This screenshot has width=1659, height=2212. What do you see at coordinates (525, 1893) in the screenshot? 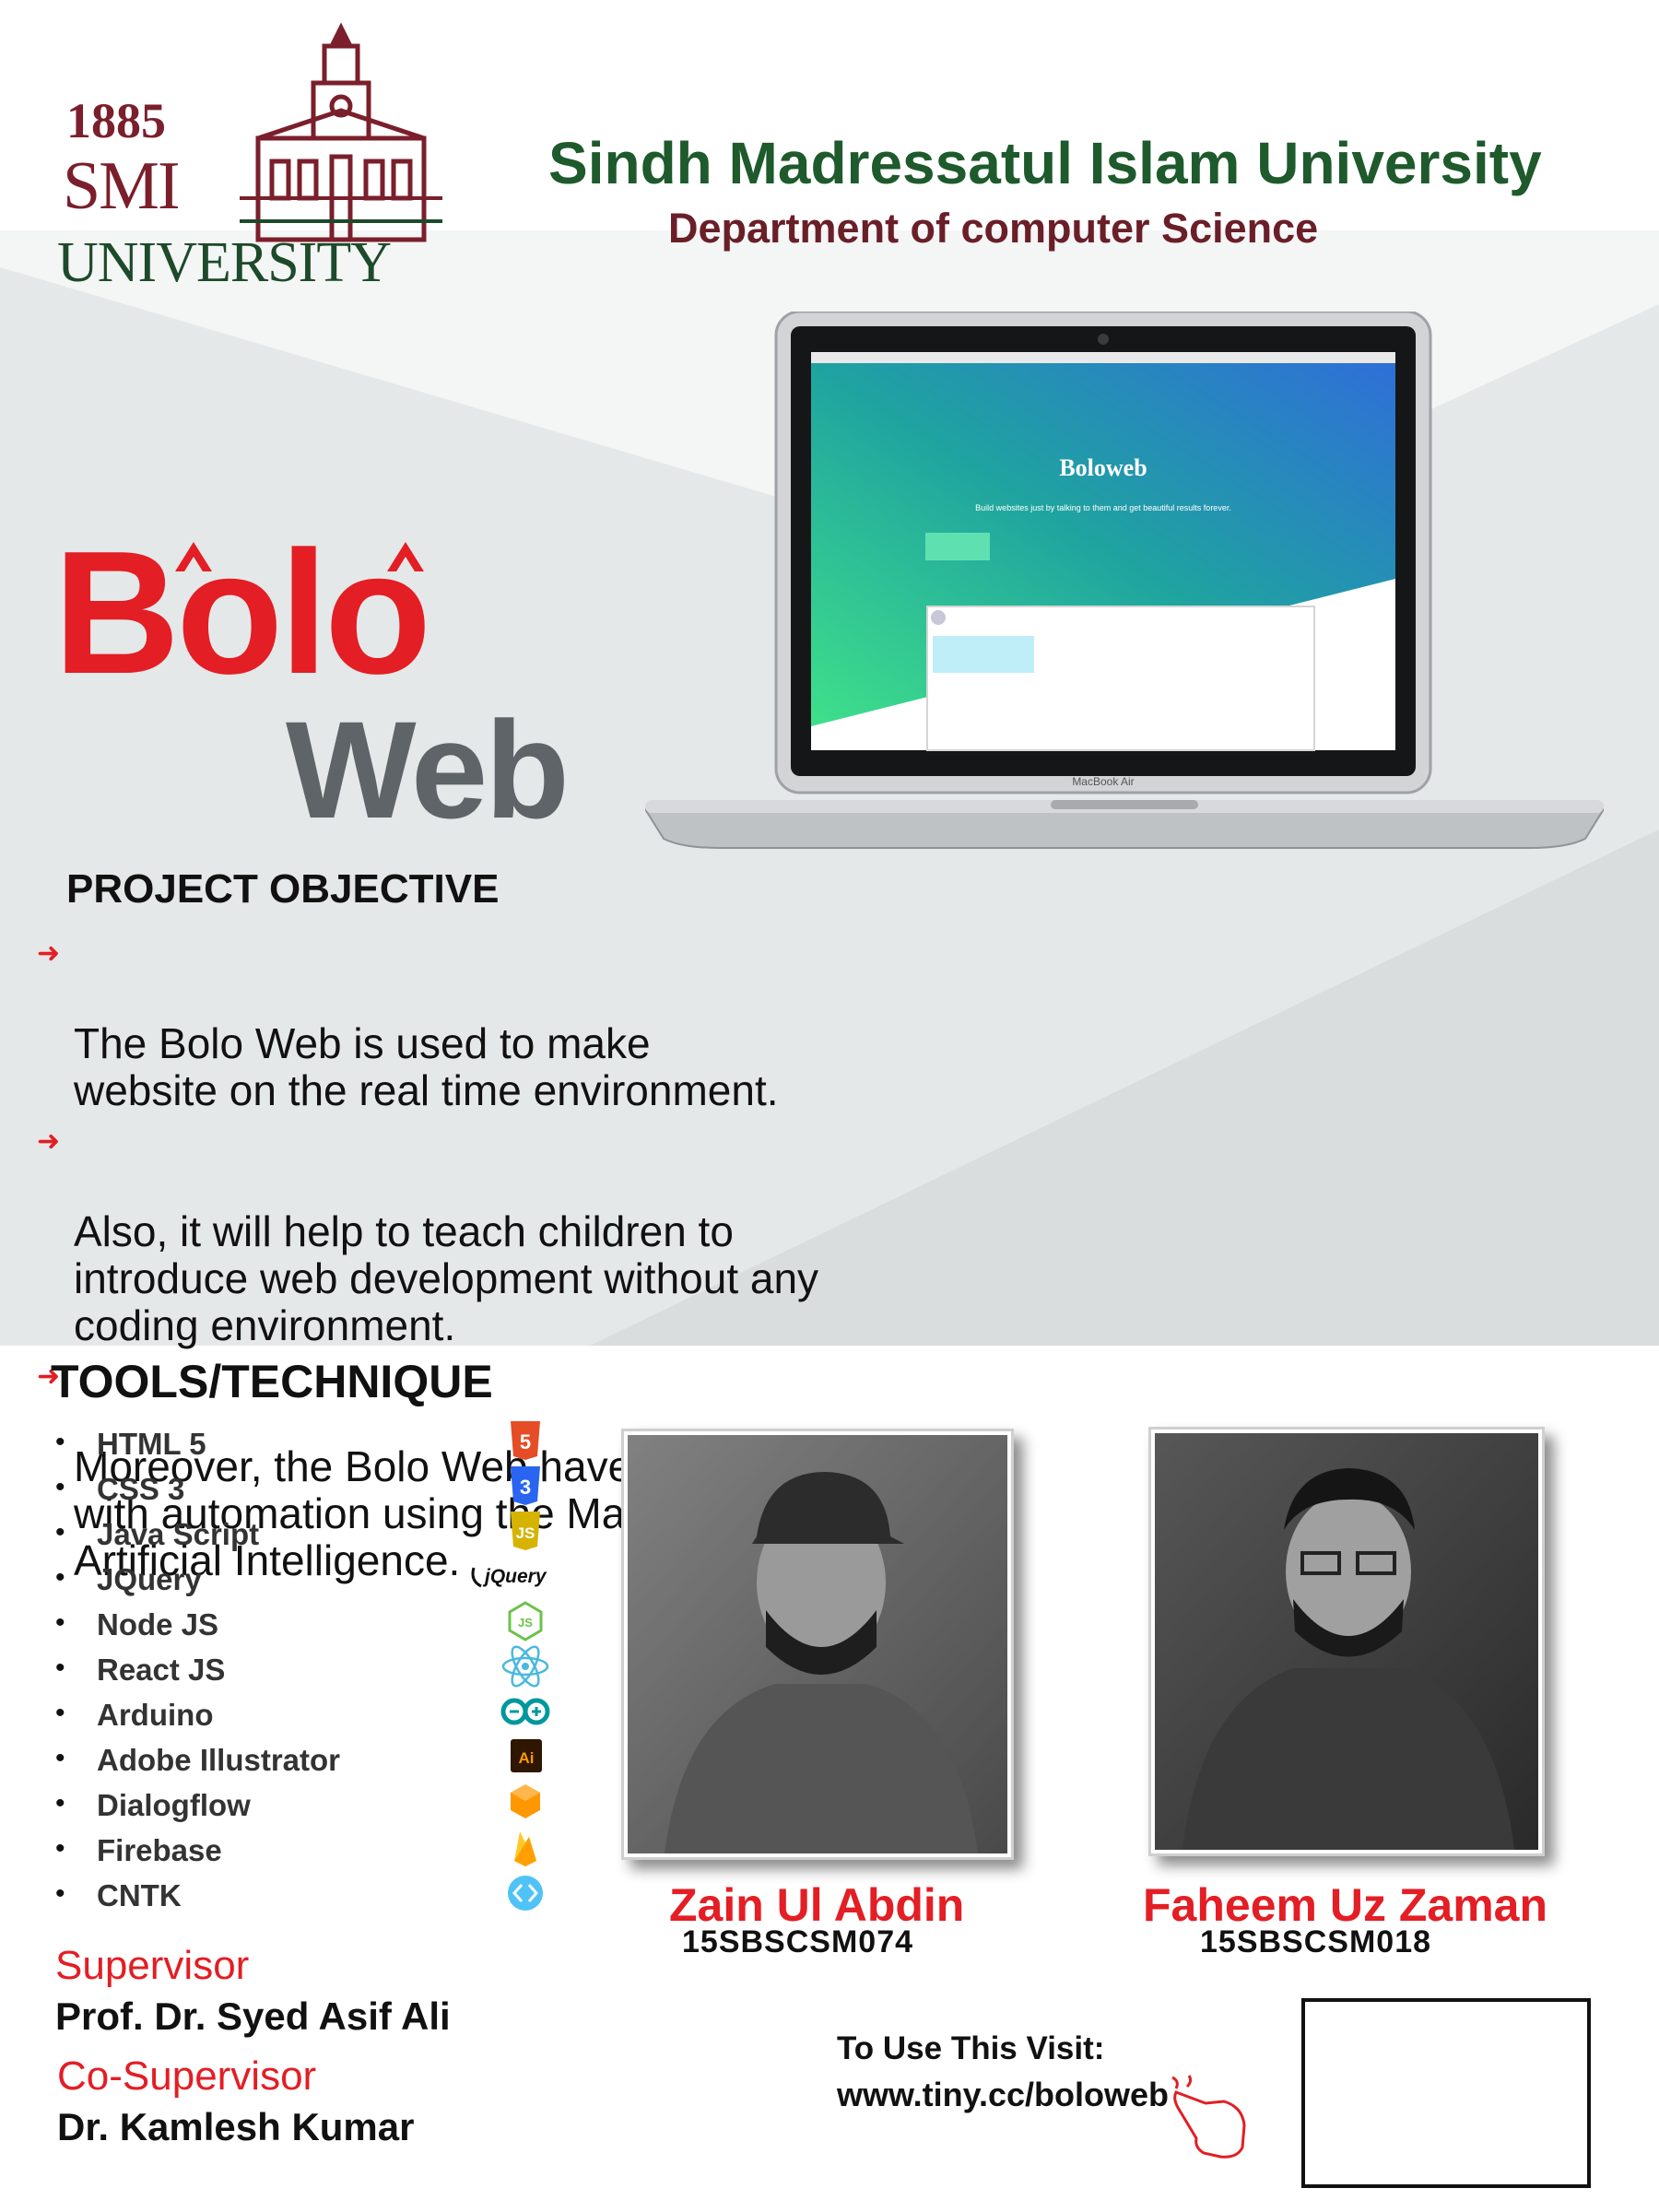
I see `cntk-icon` at bounding box center [525, 1893].